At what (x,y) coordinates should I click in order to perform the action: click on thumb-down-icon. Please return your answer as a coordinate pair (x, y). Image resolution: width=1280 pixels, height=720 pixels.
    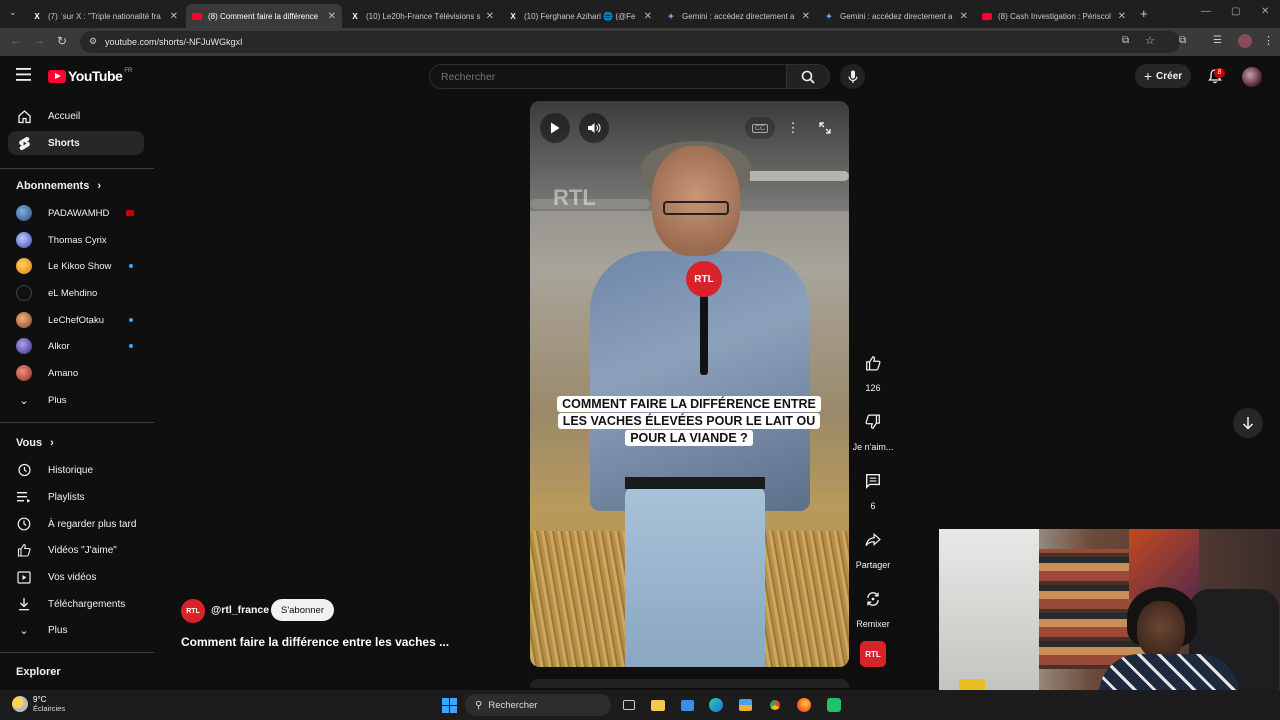
    Looking at the image, I should click on (872, 421).